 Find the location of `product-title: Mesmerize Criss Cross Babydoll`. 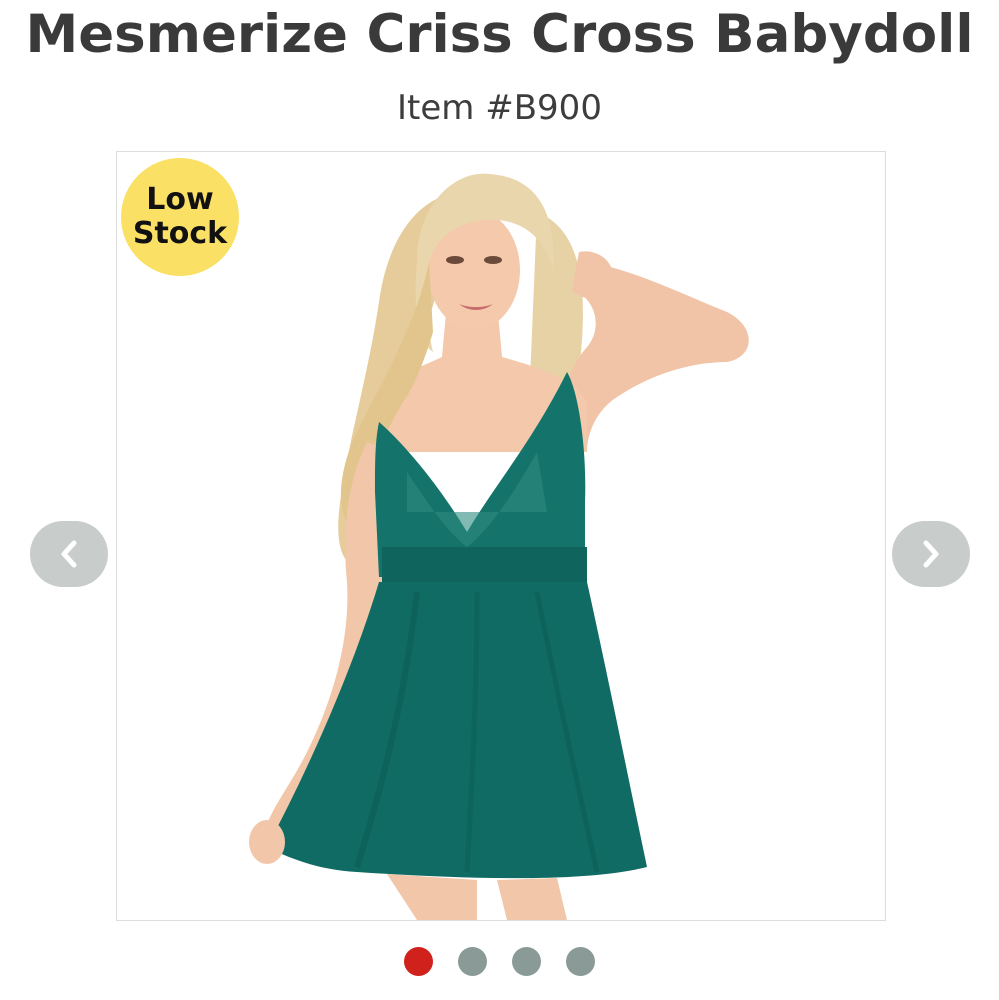

product-title: Mesmerize Criss Cross Babydoll is located at coordinates (499, 34).